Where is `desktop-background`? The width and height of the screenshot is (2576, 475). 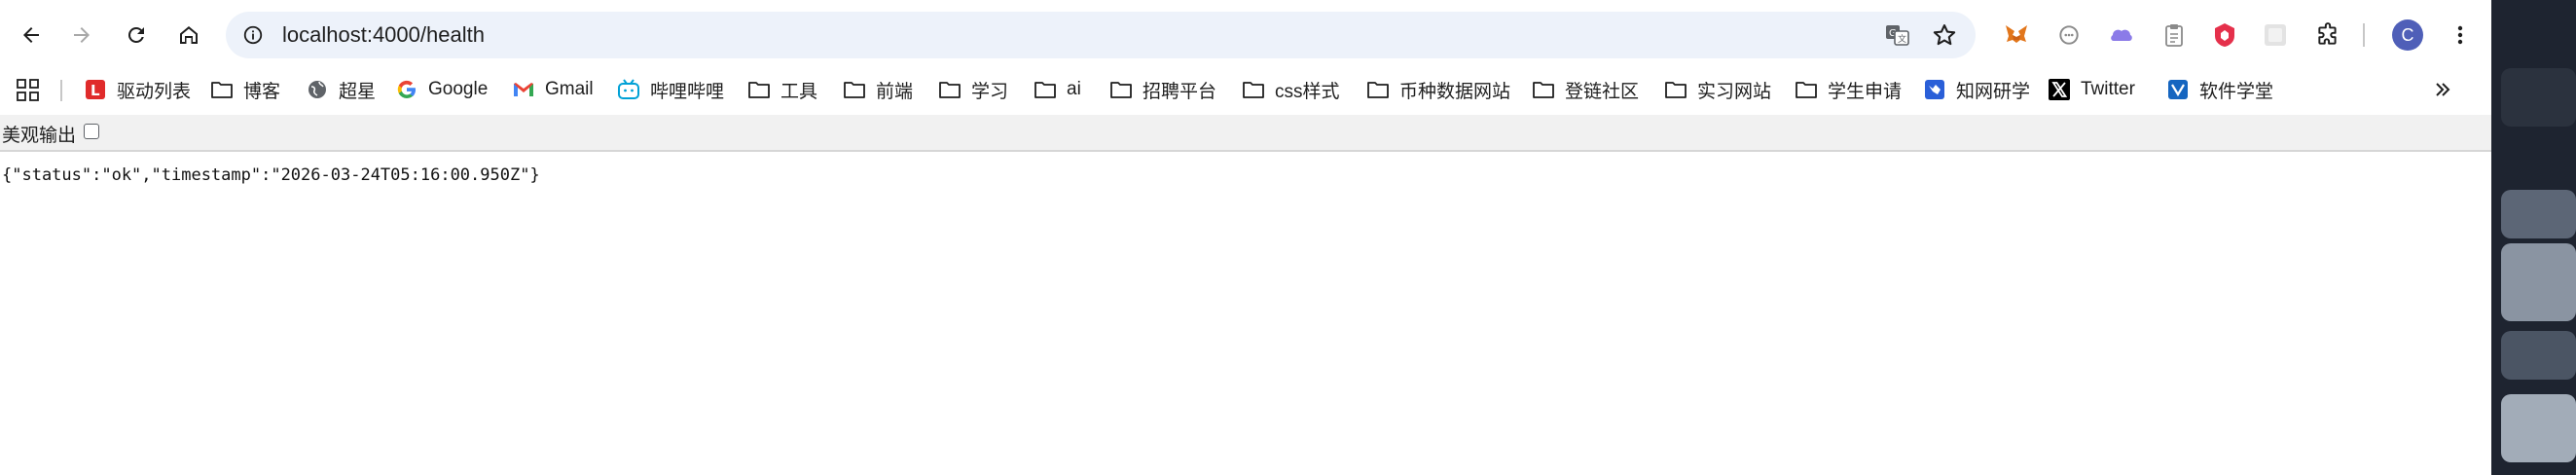
desktop-background is located at coordinates (2533, 237).